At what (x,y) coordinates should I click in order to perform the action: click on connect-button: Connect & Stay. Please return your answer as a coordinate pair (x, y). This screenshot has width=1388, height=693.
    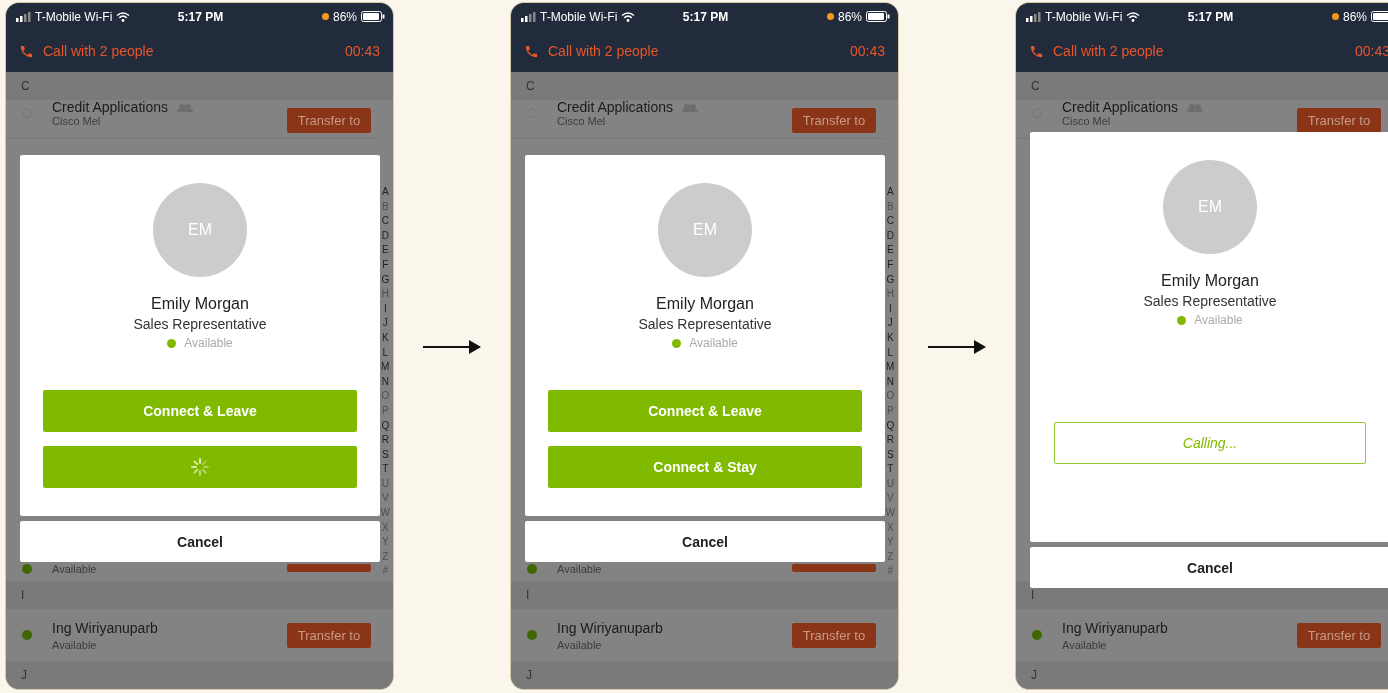
    Looking at the image, I should click on (705, 467).